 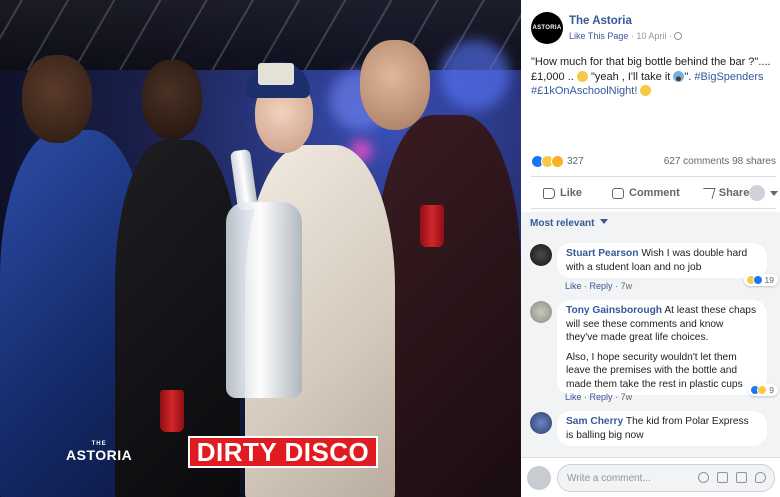 I want to click on engagement-counts: 627 comments 98 shares, so click(x=720, y=161).